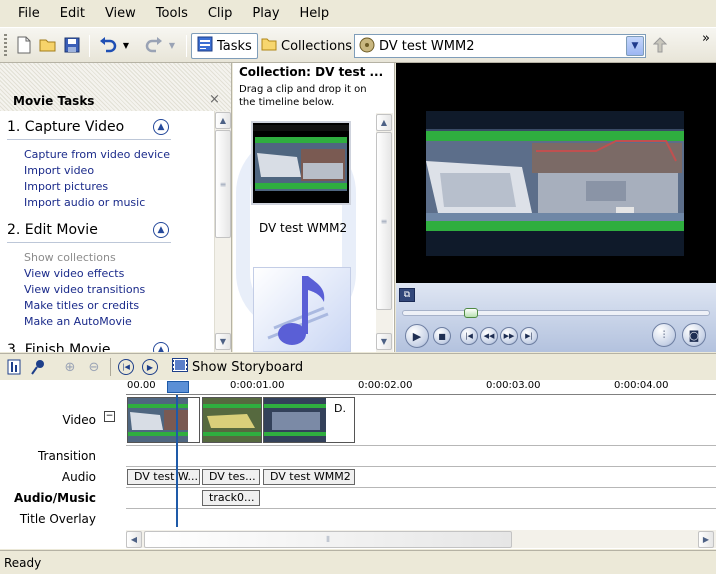  I want to click on video-clip: D., so click(309, 420).